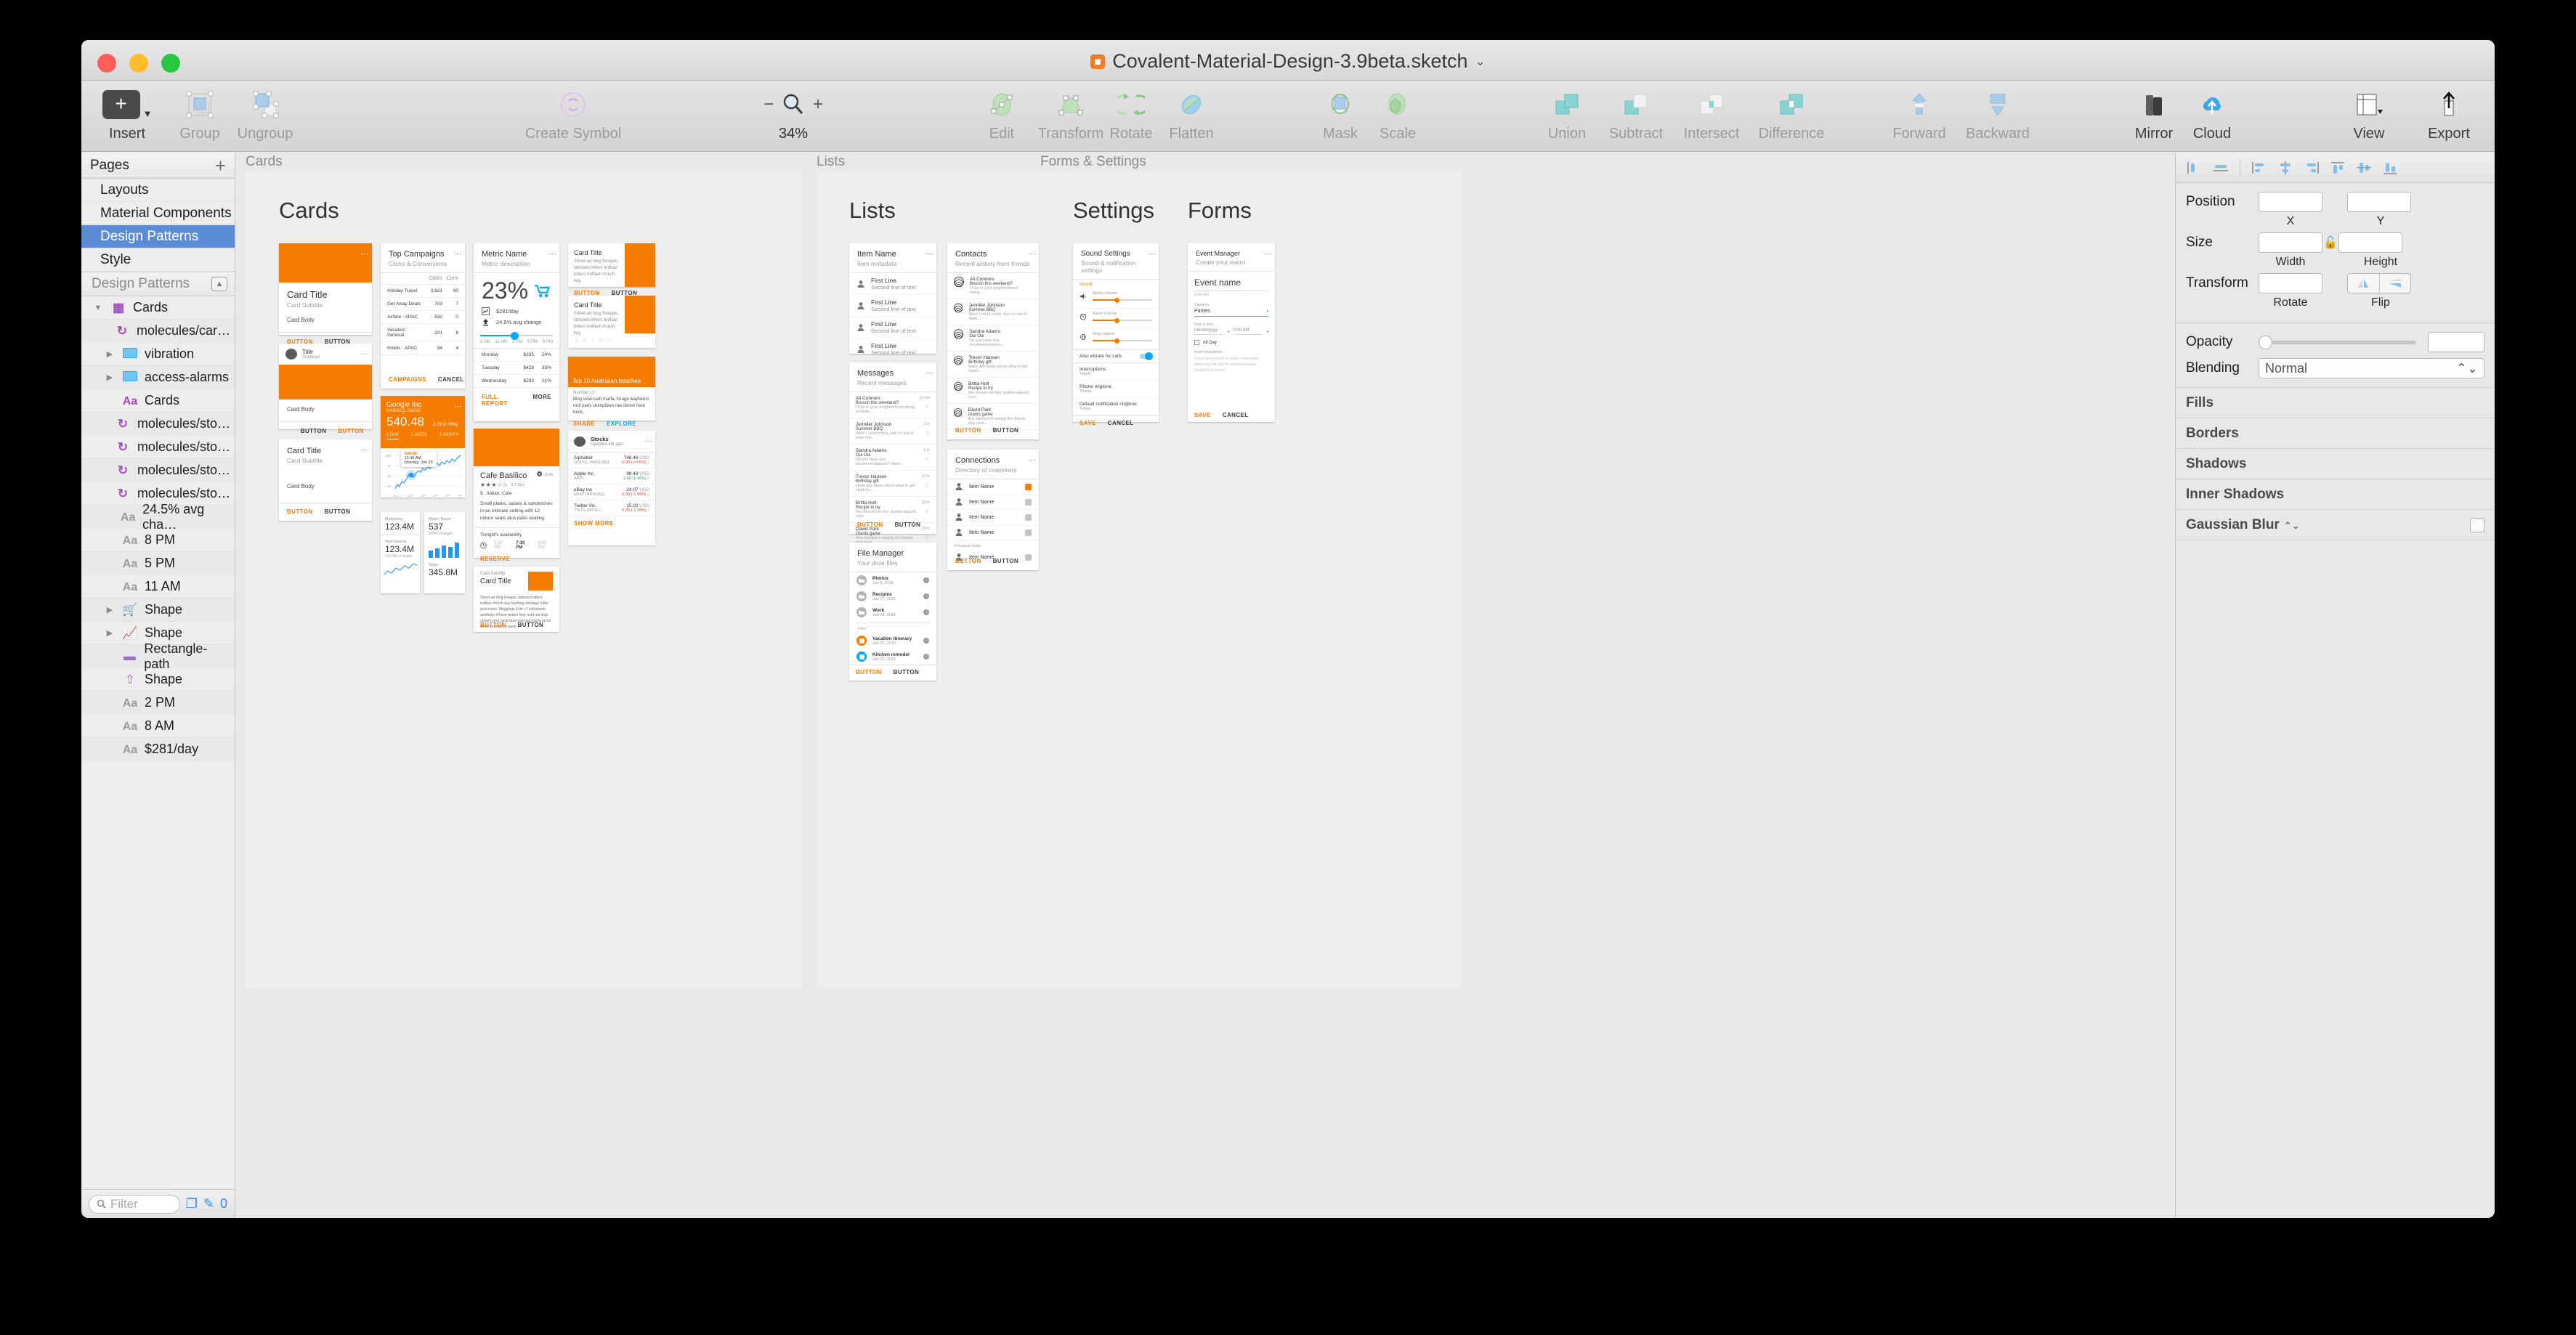 This screenshot has height=1335, width=2576. What do you see at coordinates (2154, 114) in the screenshot?
I see `toolbar-mirror: Mirror` at bounding box center [2154, 114].